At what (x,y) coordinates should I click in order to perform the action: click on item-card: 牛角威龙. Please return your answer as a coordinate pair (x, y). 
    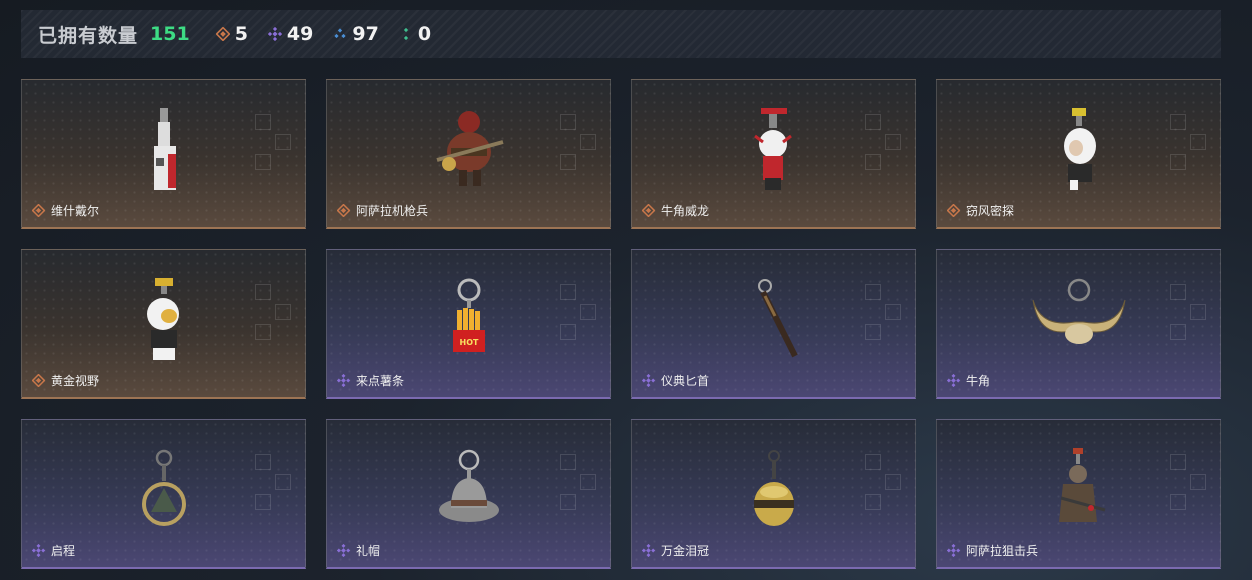
    Looking at the image, I should click on (773, 154).